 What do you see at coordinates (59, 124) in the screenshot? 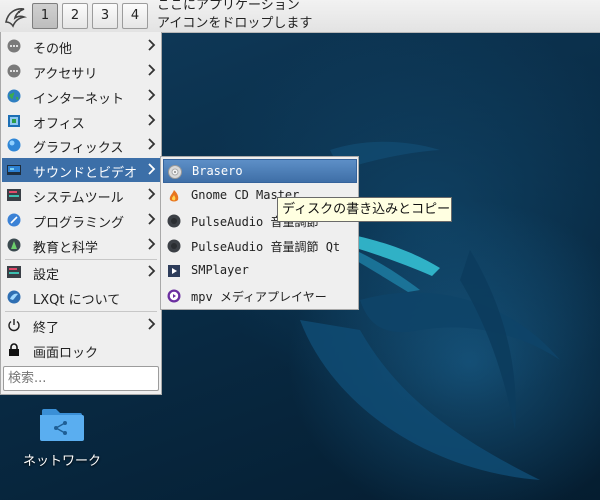
I see `menu-item-label: オフィス` at bounding box center [59, 124].